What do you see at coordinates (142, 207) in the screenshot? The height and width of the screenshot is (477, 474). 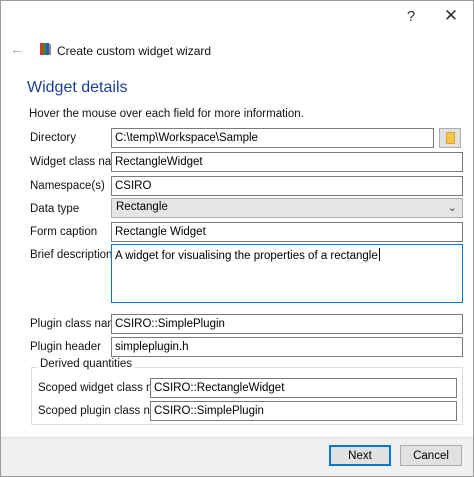 I see `data-type-value: Rectangle` at bounding box center [142, 207].